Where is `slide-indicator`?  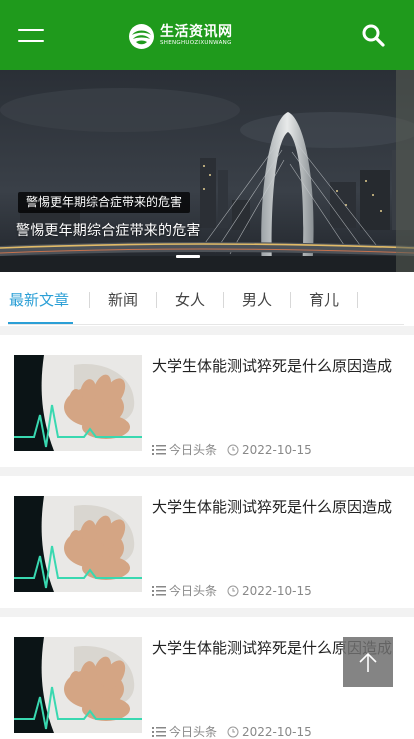
slide-indicator is located at coordinates (188, 256).